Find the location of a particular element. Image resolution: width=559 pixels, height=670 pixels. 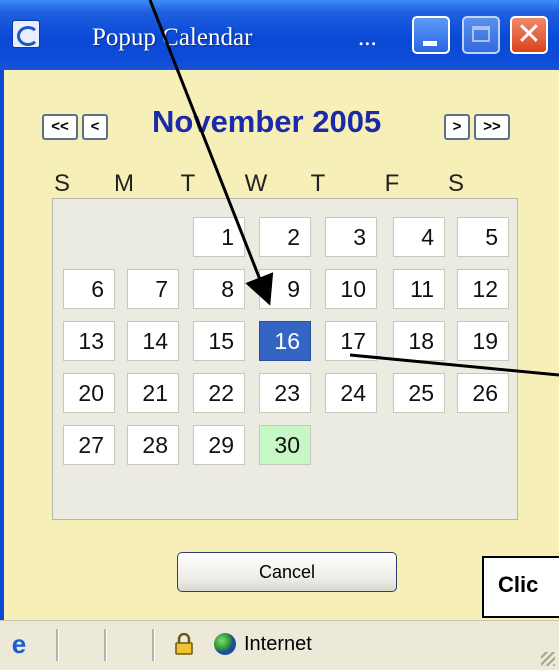

prev-month-button: < is located at coordinates (95, 127).